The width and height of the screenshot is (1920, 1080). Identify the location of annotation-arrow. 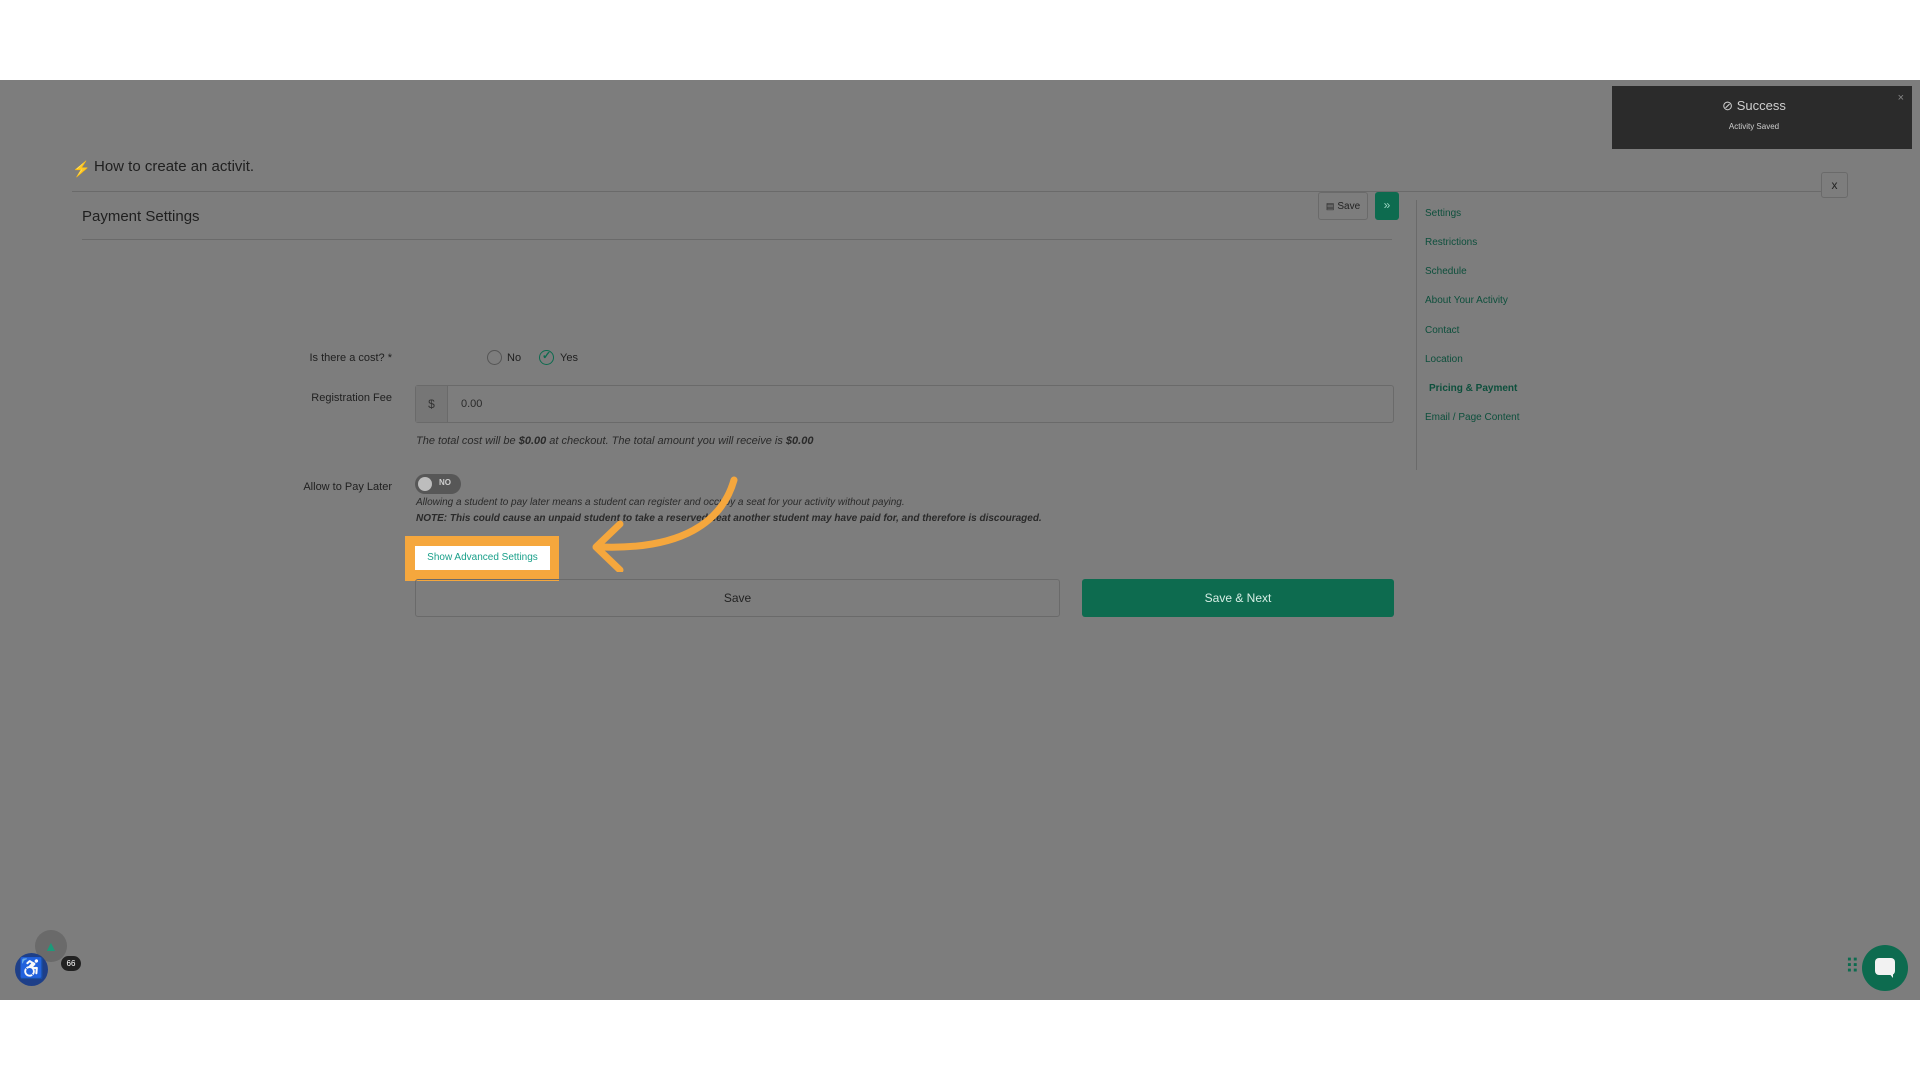
(665, 524).